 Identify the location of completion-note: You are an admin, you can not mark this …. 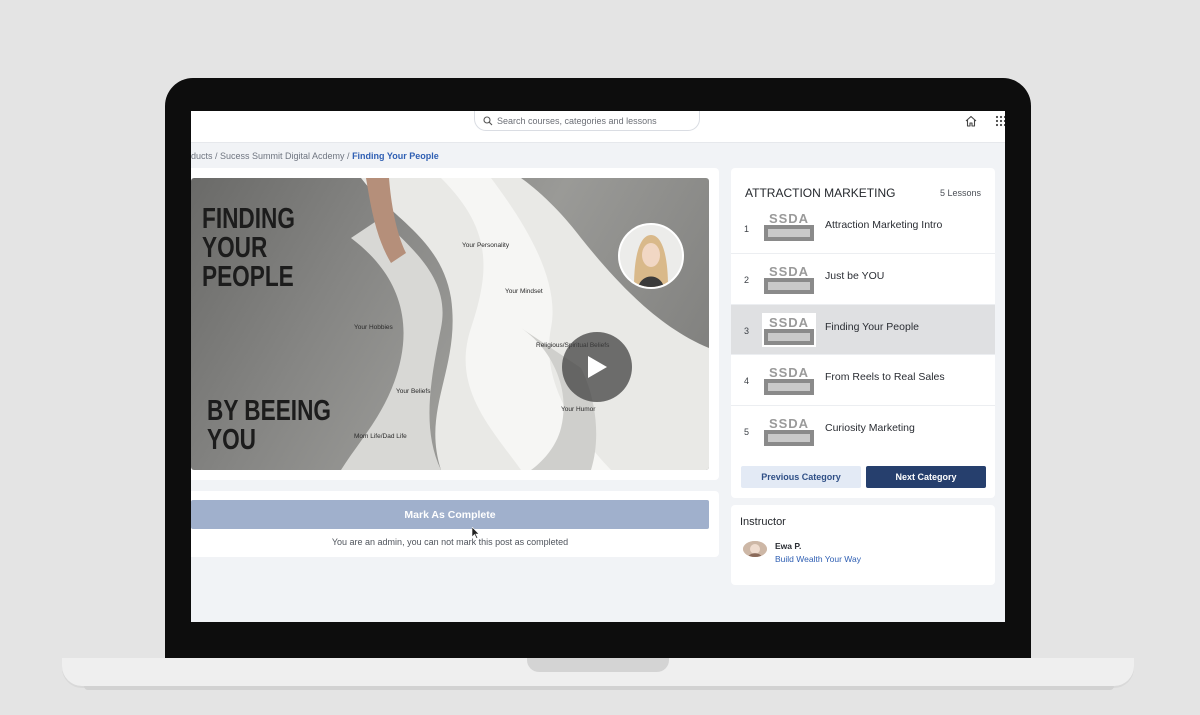
(450, 542).